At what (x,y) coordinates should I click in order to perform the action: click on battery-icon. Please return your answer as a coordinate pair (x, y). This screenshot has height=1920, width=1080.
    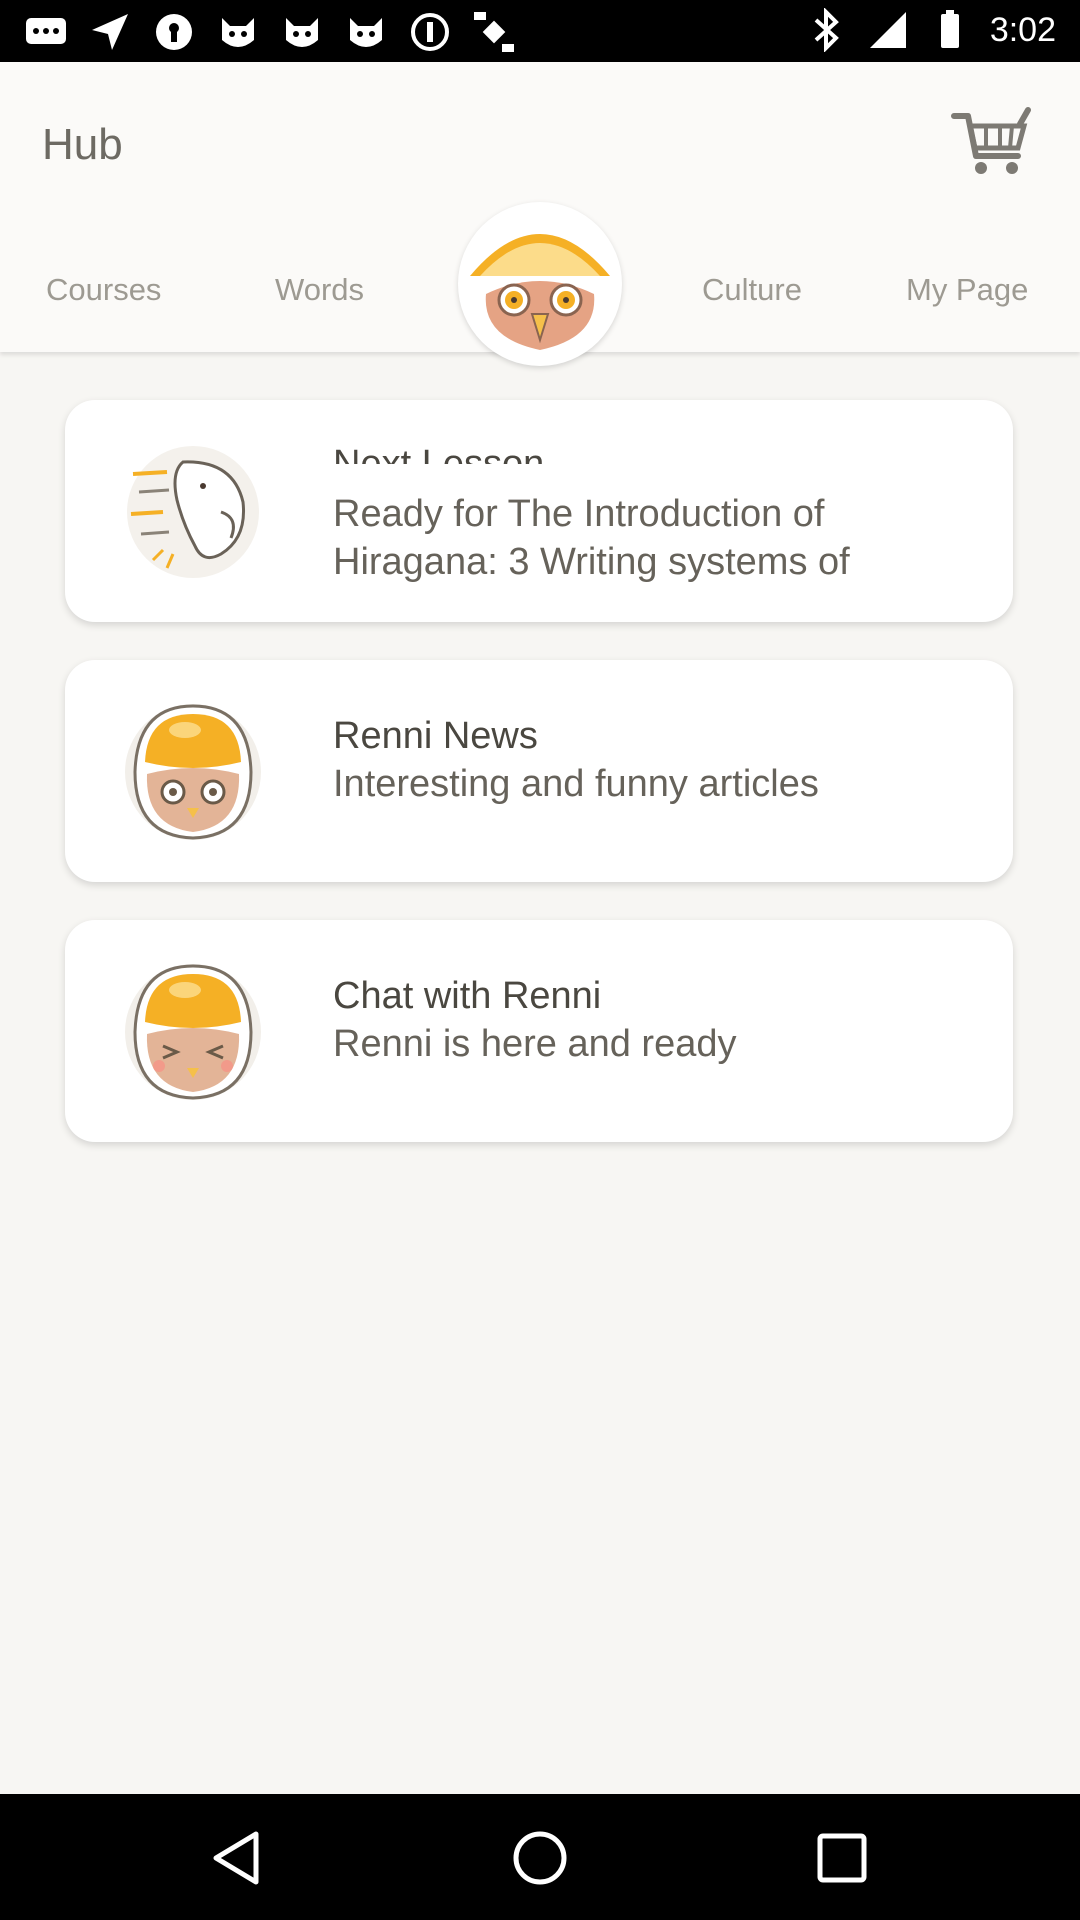
    Looking at the image, I should click on (949, 29).